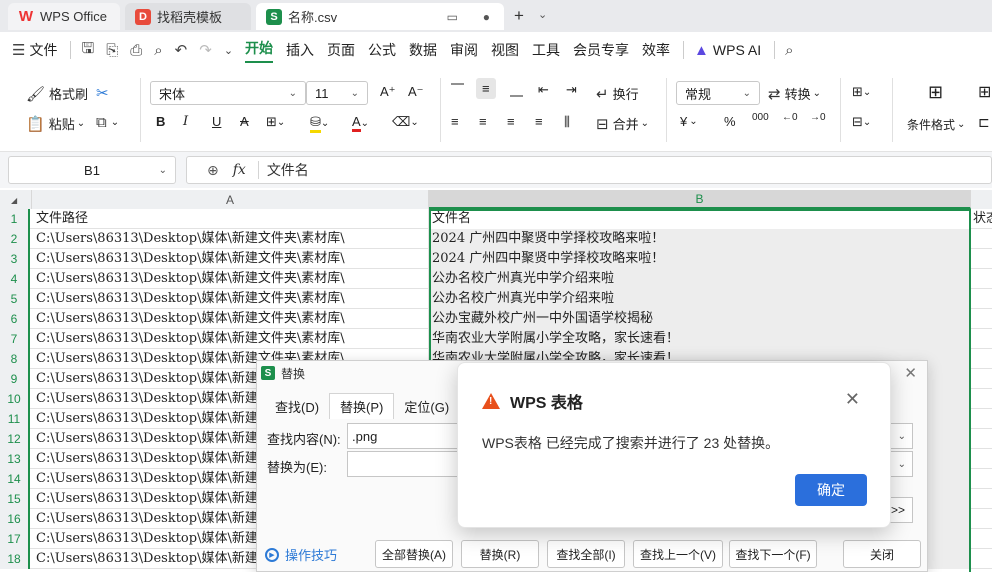 The width and height of the screenshot is (992, 572). Describe the element at coordinates (543, 90) in the screenshot. I see `decrease-indent-icon: ⇤` at that location.